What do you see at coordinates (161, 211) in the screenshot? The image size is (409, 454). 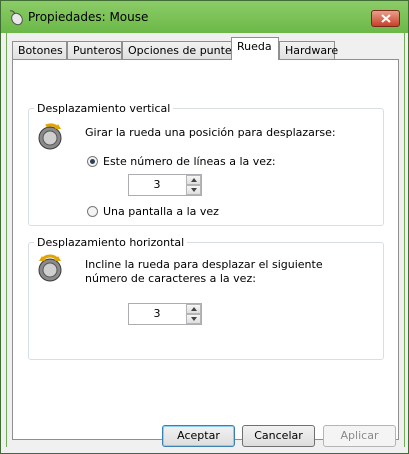 I see `page-radio-label: Una pantalla a la vez` at bounding box center [161, 211].